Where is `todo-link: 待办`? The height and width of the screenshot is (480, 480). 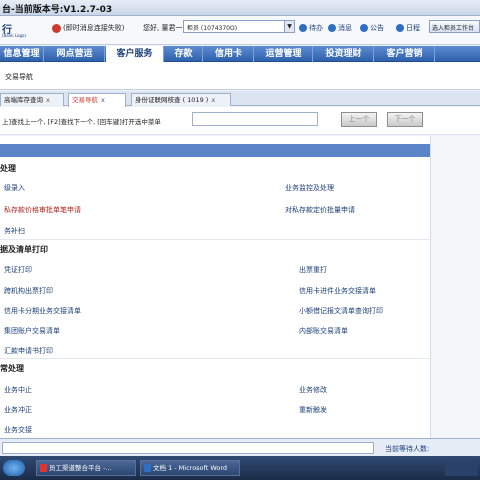
todo-link: 待办 is located at coordinates (311, 28).